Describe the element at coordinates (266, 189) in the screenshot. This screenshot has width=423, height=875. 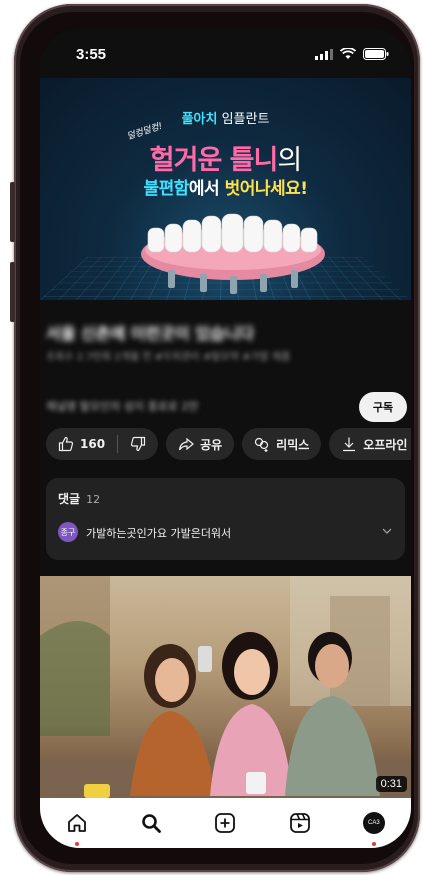
I see `ad-sub-yellow: 벗어나세요!` at that location.